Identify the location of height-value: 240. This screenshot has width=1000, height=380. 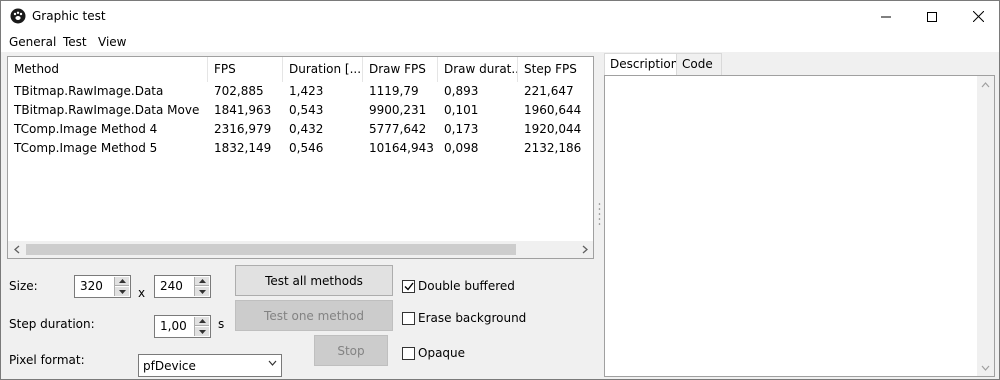
(171, 286).